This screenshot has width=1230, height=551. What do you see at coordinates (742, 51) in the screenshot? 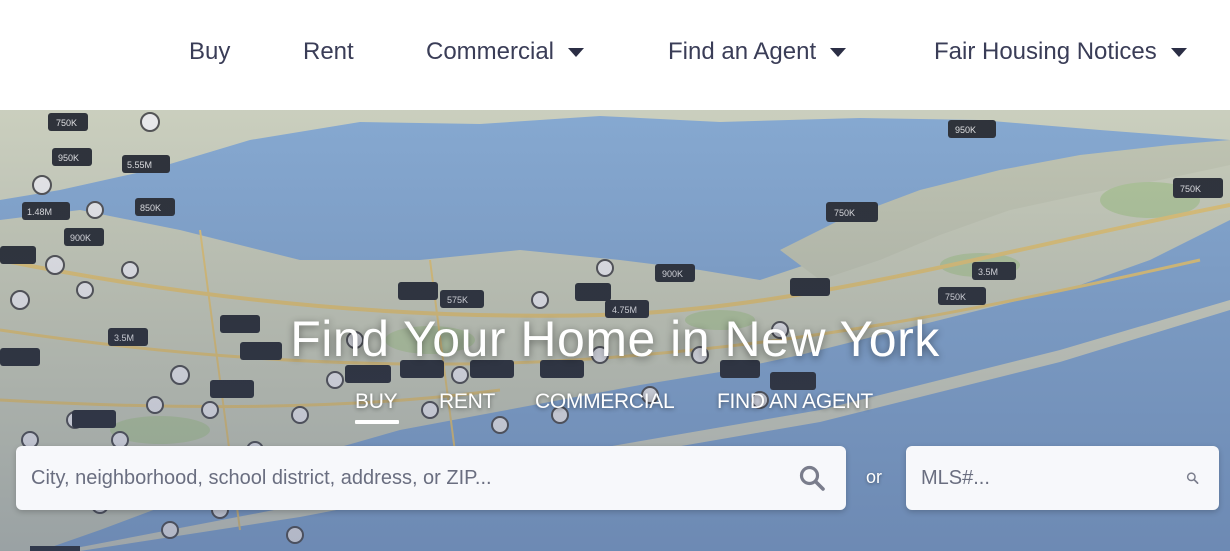
I see `nav-item-find-an-agent-label: Find an Agent` at bounding box center [742, 51].